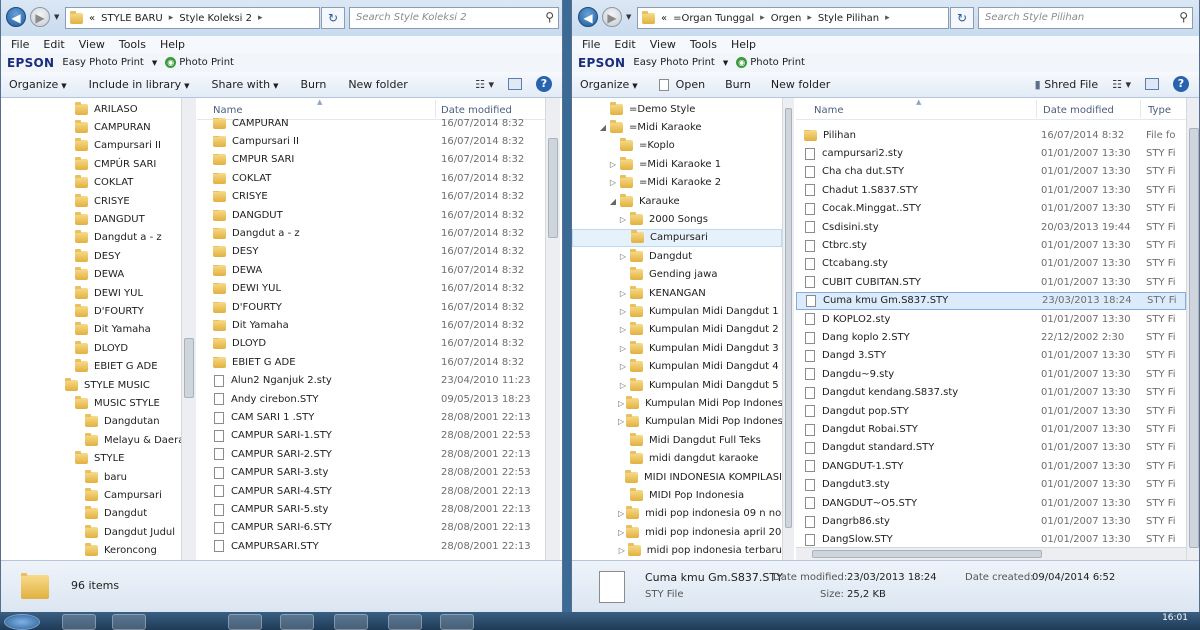 The height and width of the screenshot is (630, 1200). I want to click on file-row: Dangdut pop.STY 01/01/2007 13:30 STY Fi, so click(991, 411).